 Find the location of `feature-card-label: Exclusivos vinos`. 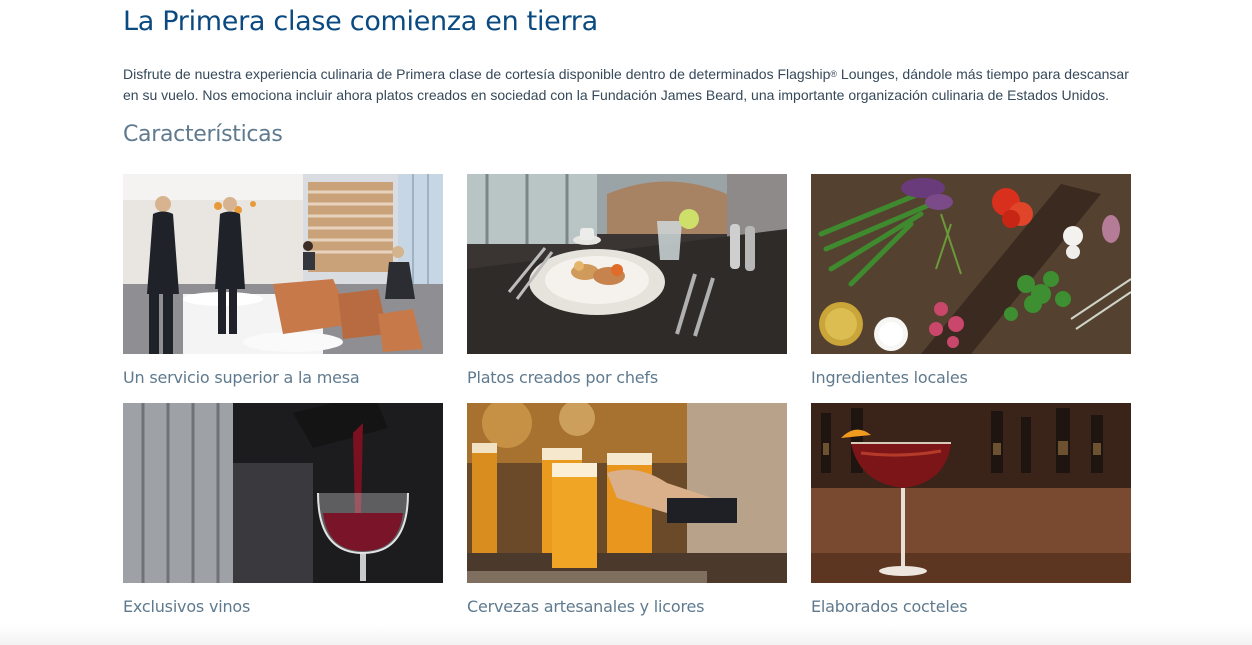

feature-card-label: Exclusivos vinos is located at coordinates (187, 606).